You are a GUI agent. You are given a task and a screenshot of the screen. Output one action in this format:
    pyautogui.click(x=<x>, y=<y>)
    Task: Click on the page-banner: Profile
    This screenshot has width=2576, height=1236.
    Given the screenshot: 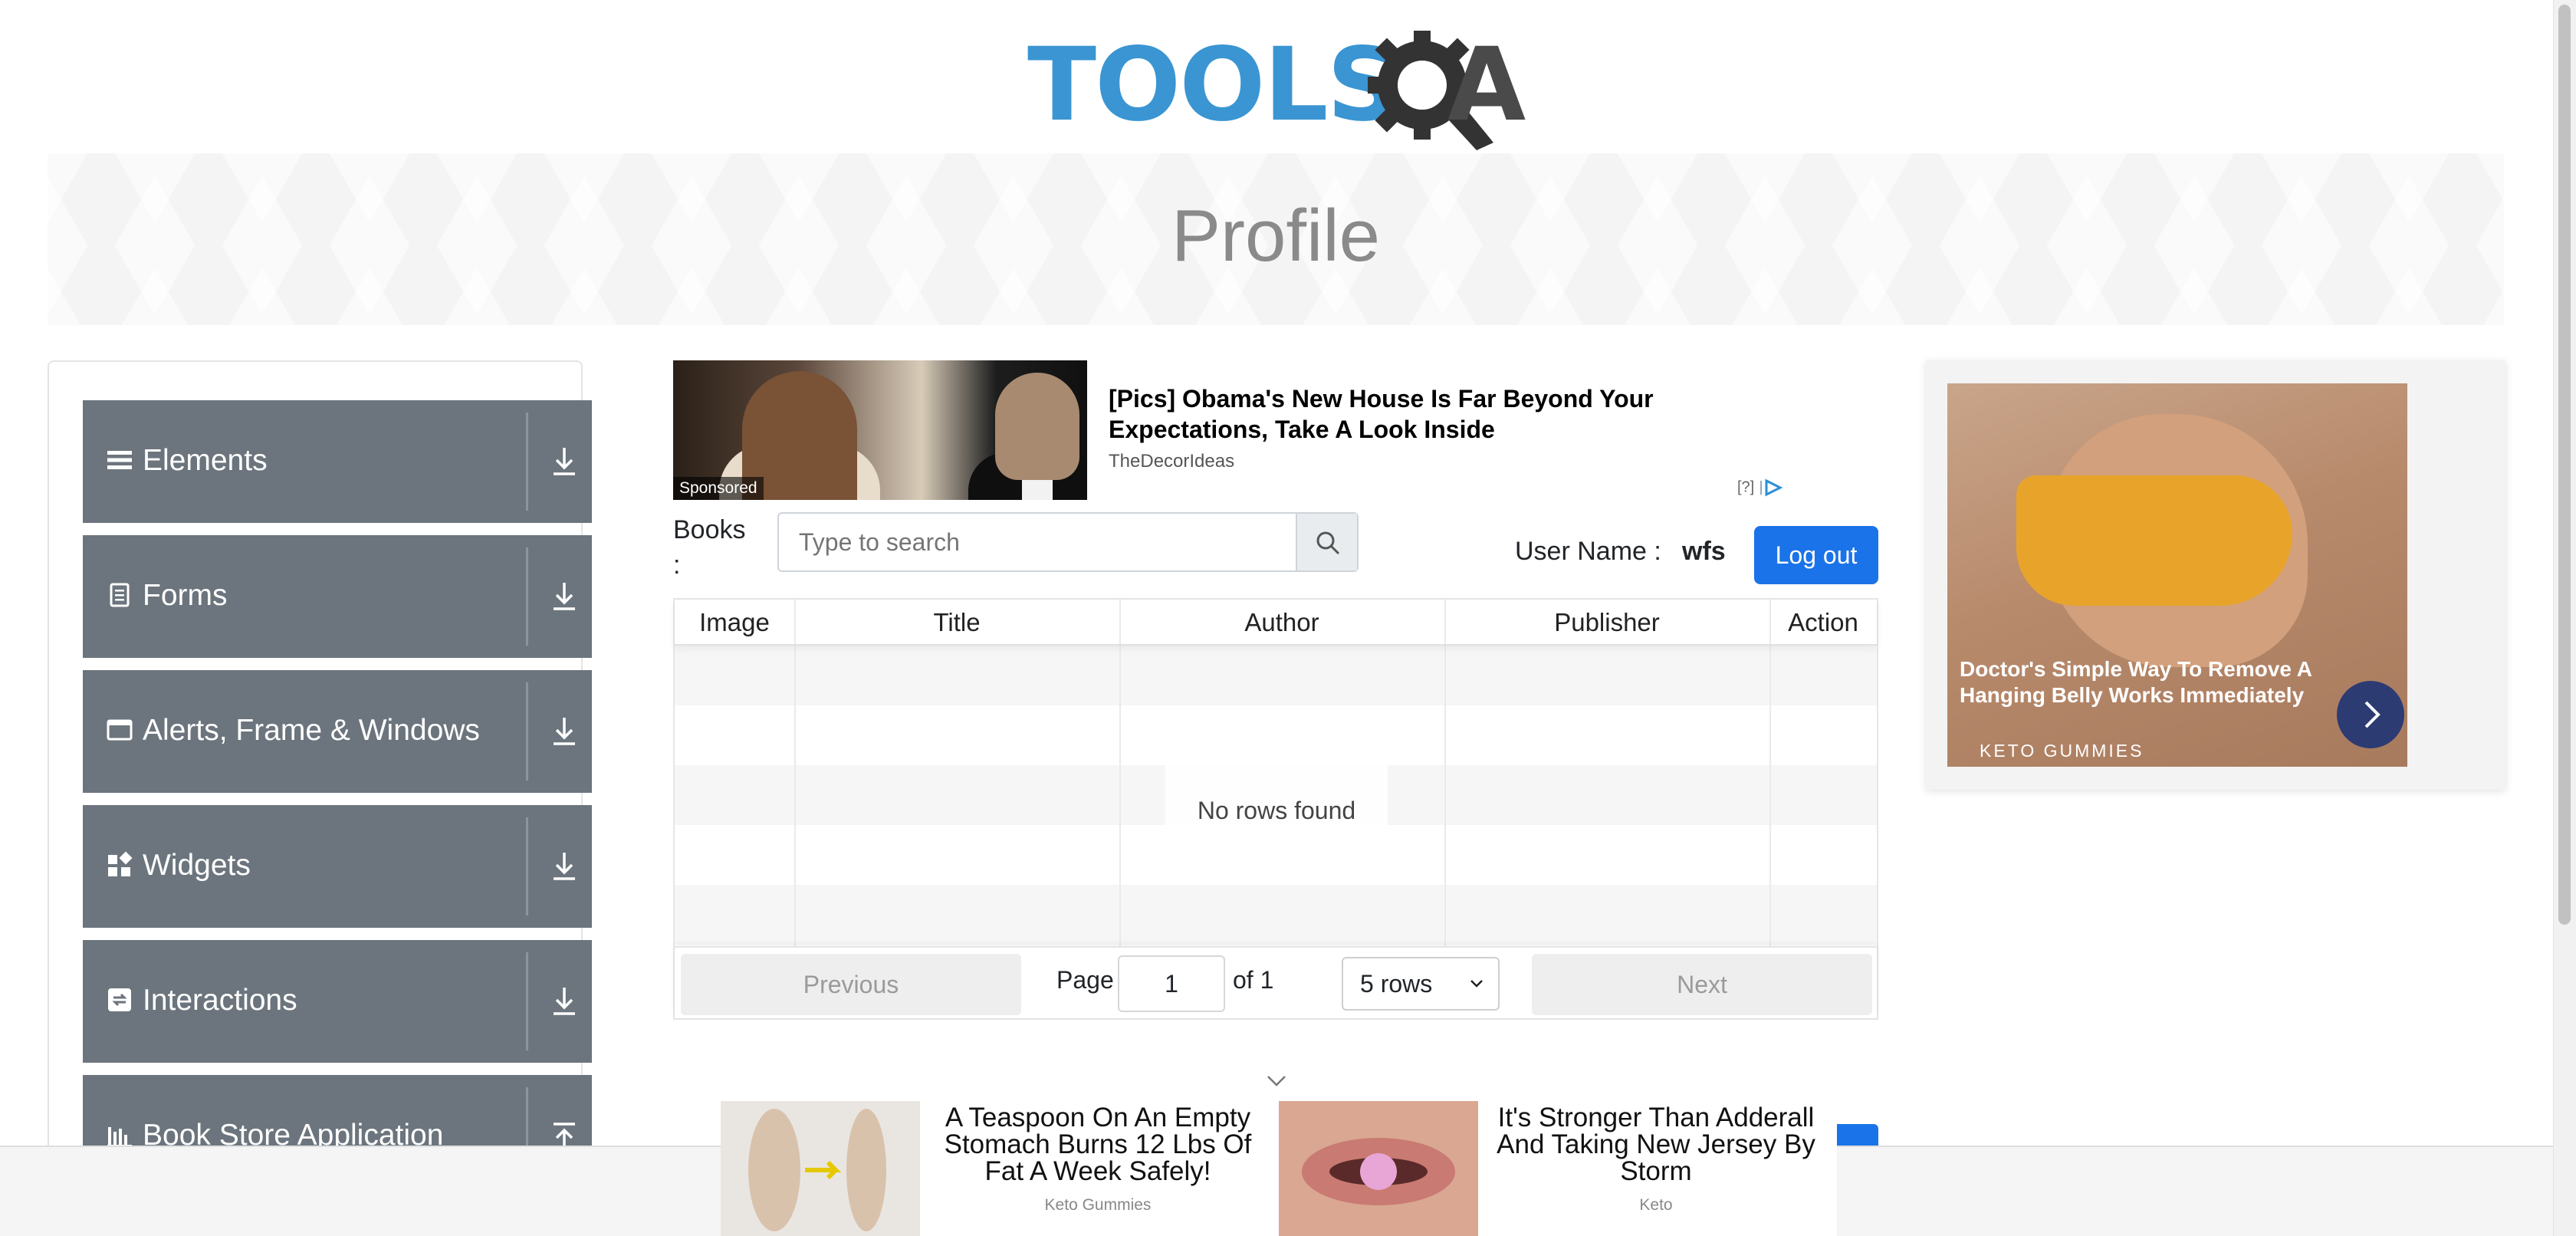 What is the action you would take?
    pyautogui.click(x=1276, y=239)
    